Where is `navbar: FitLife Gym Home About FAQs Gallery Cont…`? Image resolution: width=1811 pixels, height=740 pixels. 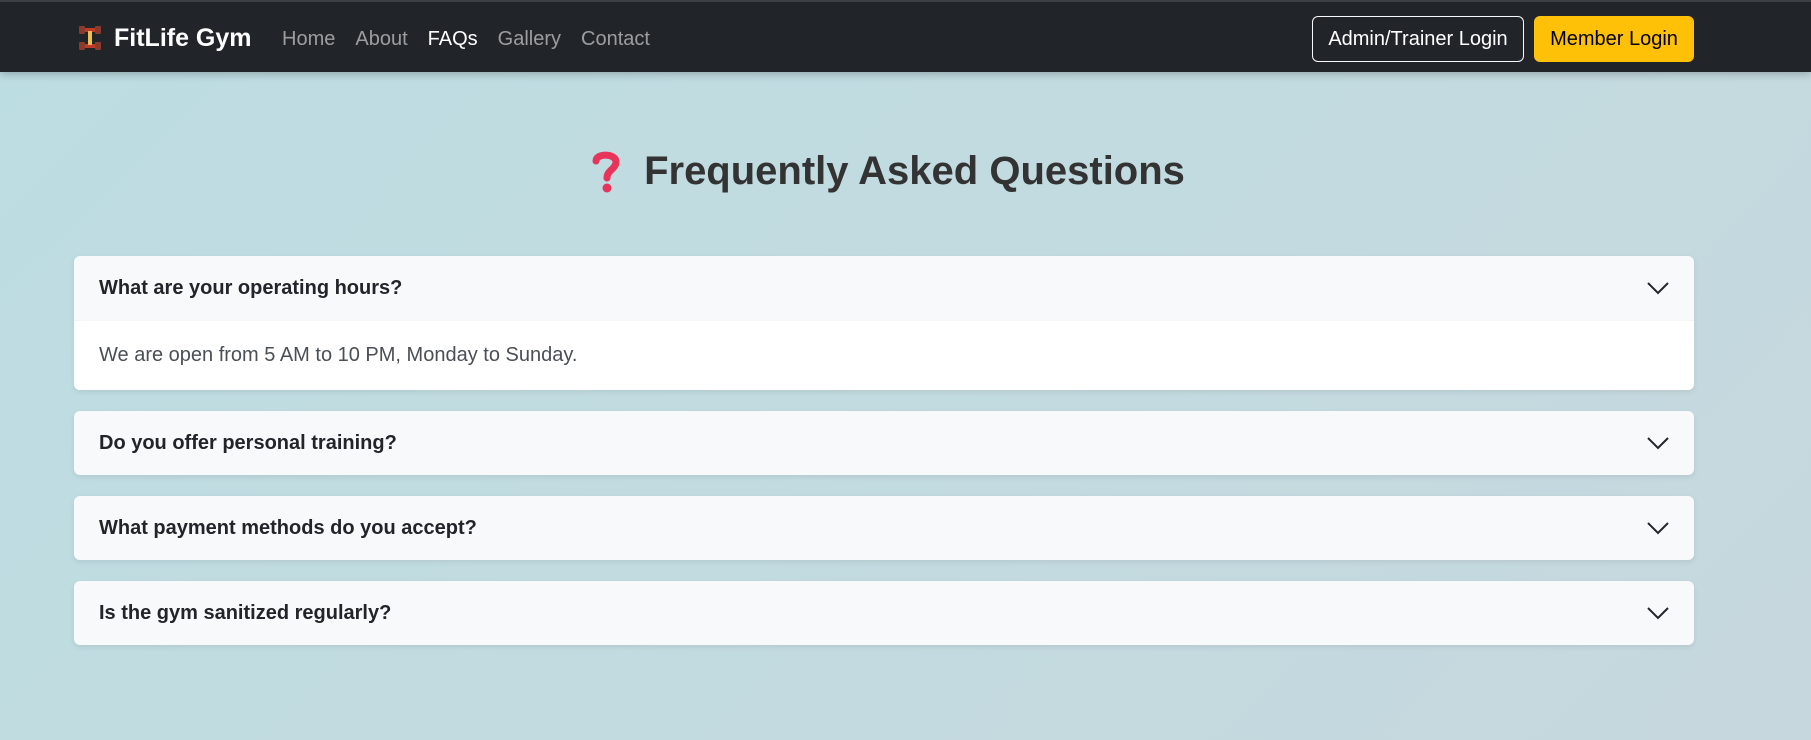
navbar: FitLife Gym Home About FAQs Gallery Cont… is located at coordinates (905, 36).